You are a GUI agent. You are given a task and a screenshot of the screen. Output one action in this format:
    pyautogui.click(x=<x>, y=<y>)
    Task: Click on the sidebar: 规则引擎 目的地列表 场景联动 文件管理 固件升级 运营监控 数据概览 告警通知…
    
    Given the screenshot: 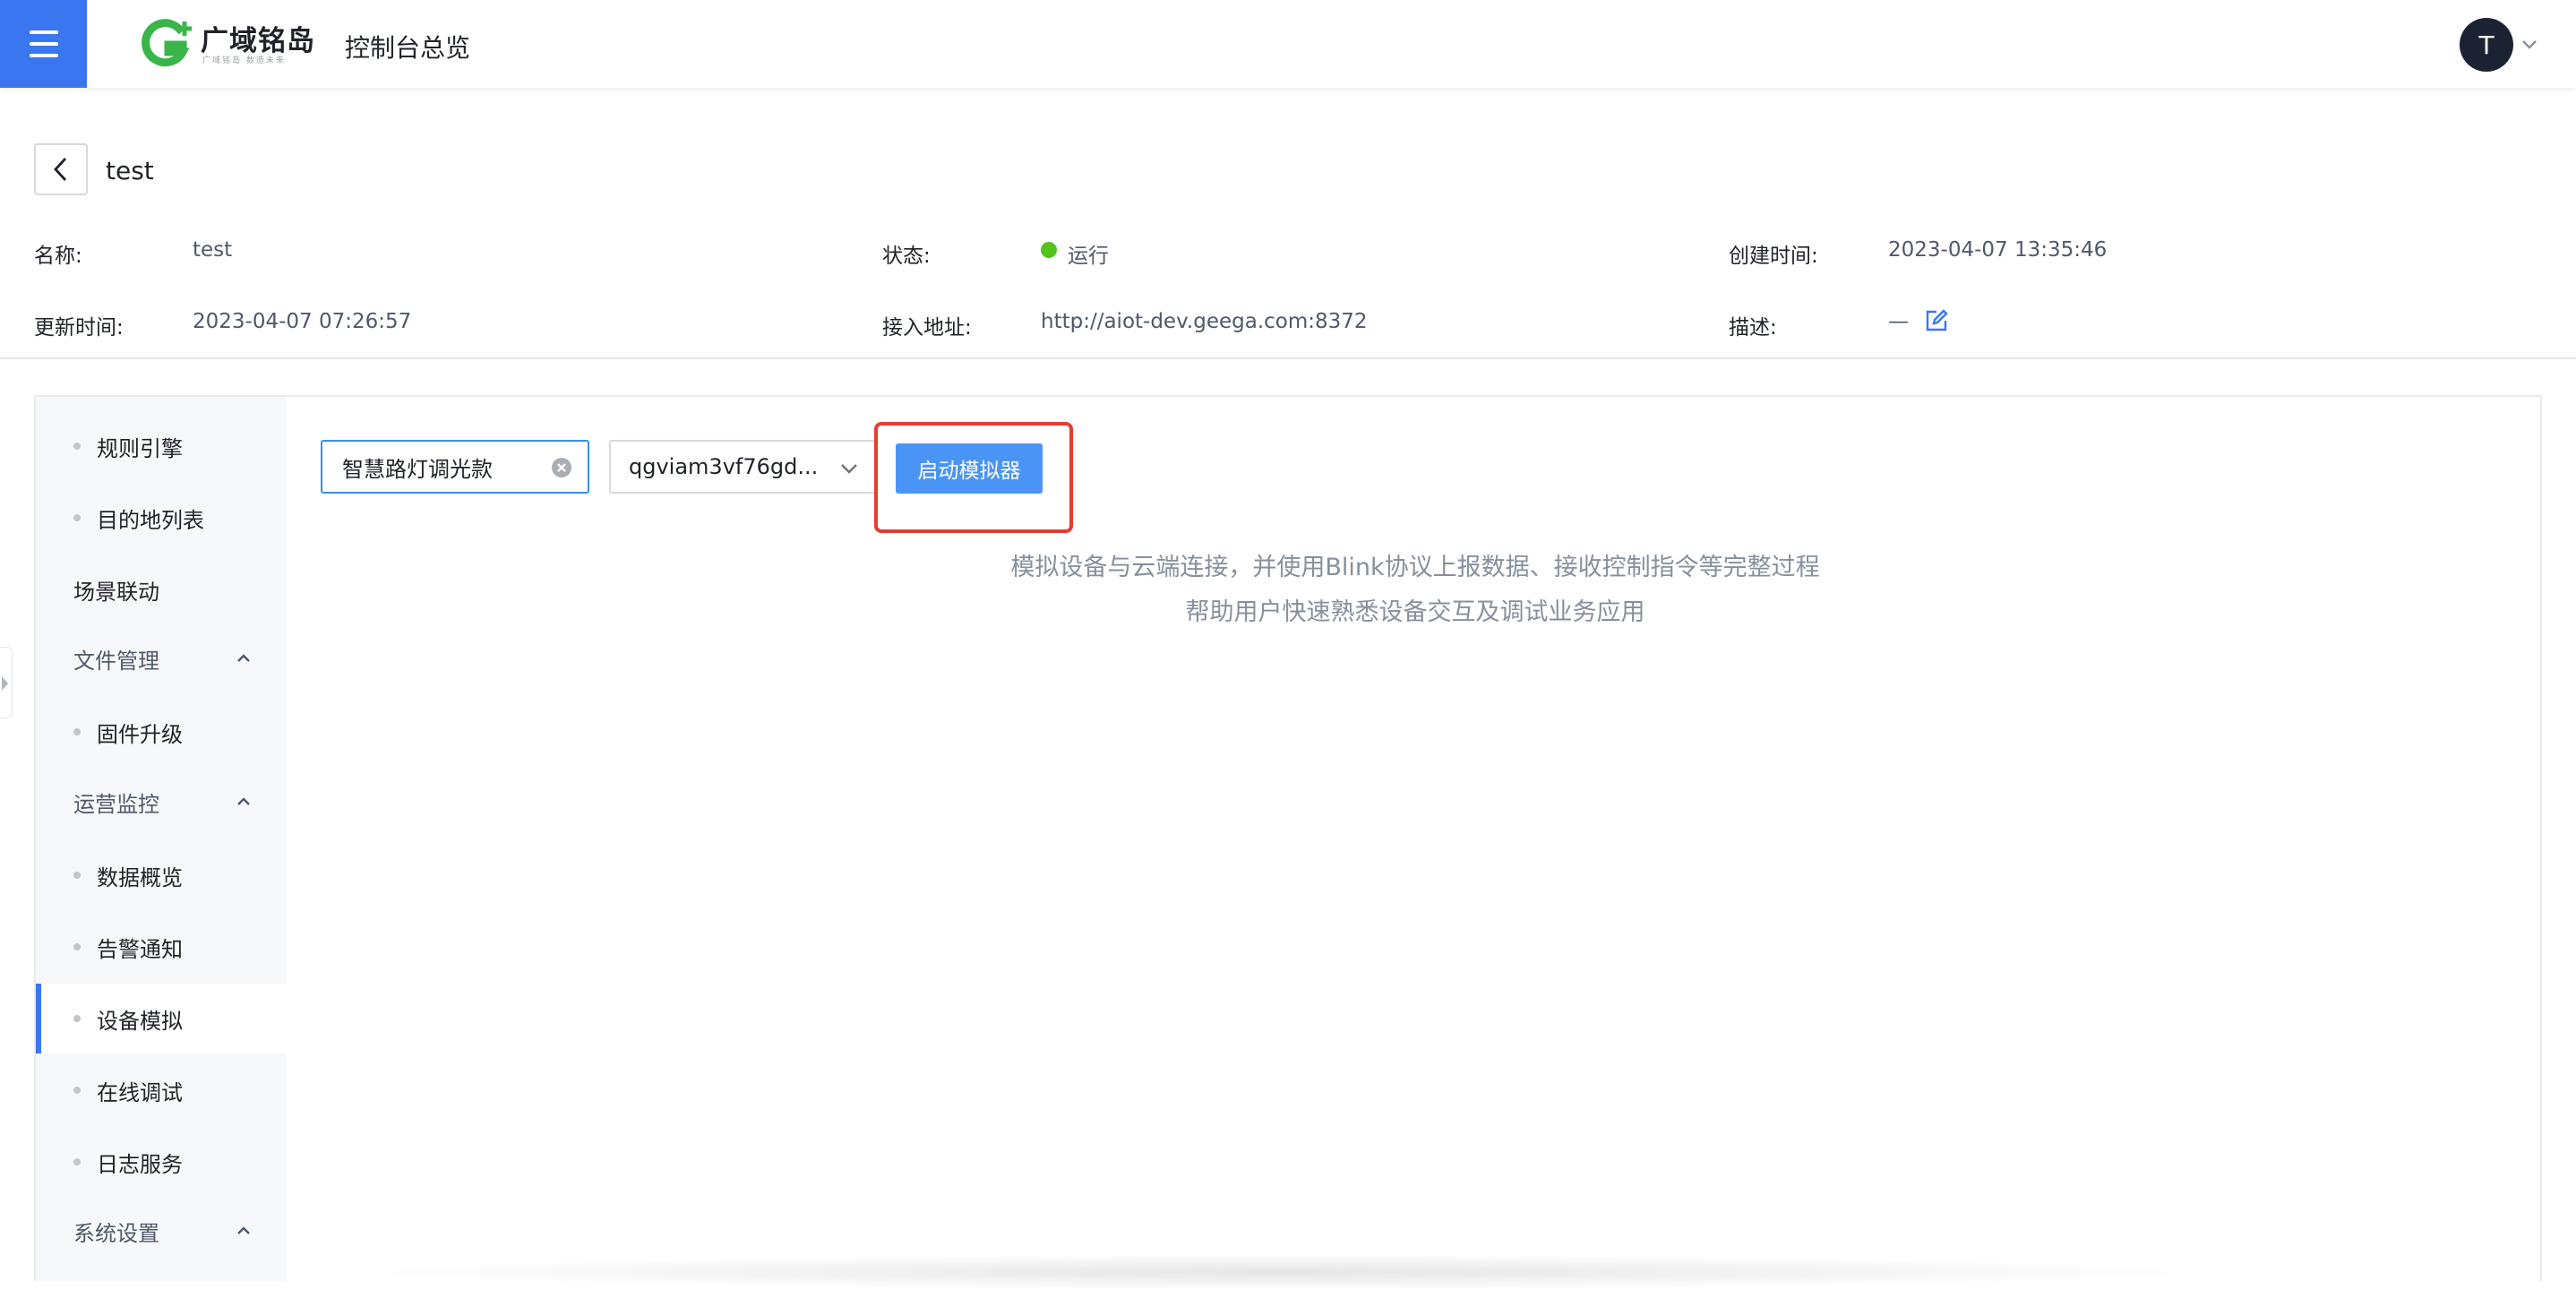 What is the action you would take?
    pyautogui.click(x=161, y=839)
    